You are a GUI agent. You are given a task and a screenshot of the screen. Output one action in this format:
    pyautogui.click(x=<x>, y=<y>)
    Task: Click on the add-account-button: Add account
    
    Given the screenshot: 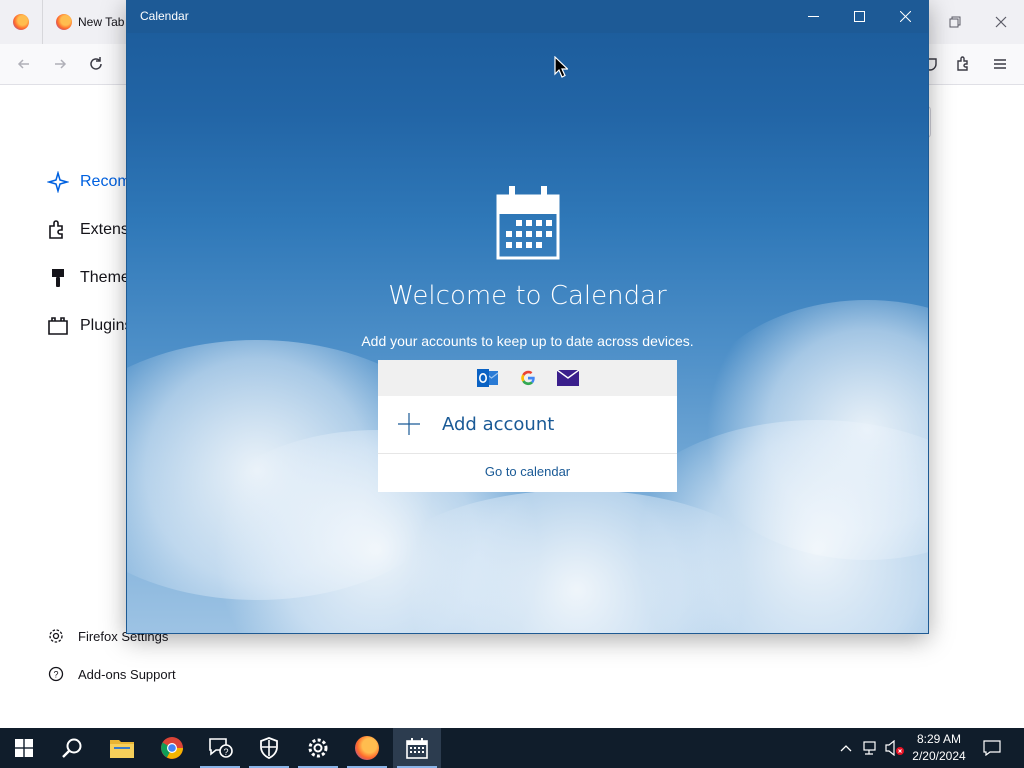 What is the action you would take?
    pyautogui.click(x=527, y=424)
    